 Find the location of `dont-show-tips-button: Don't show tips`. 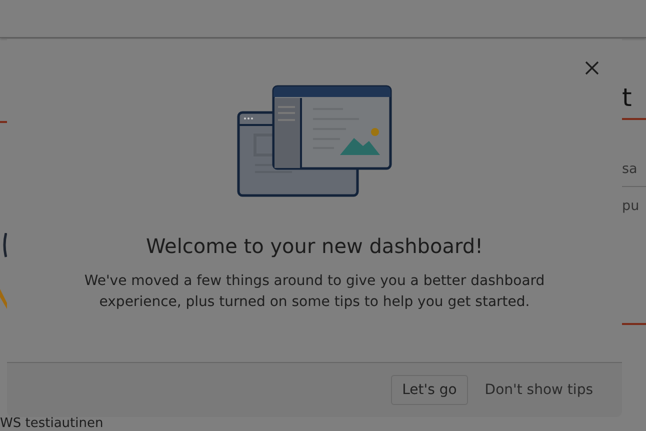

dont-show-tips-button: Don't show tips is located at coordinates (539, 390).